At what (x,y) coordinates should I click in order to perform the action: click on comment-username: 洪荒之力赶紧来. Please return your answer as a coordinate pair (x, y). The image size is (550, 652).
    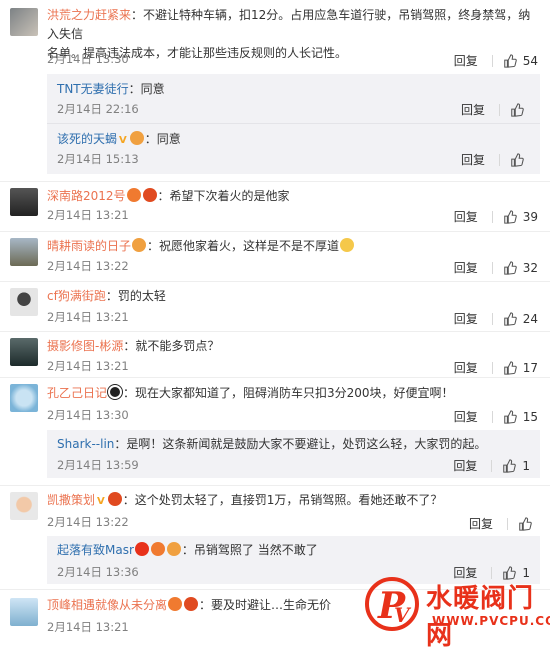
    Looking at the image, I should click on (89, 15).